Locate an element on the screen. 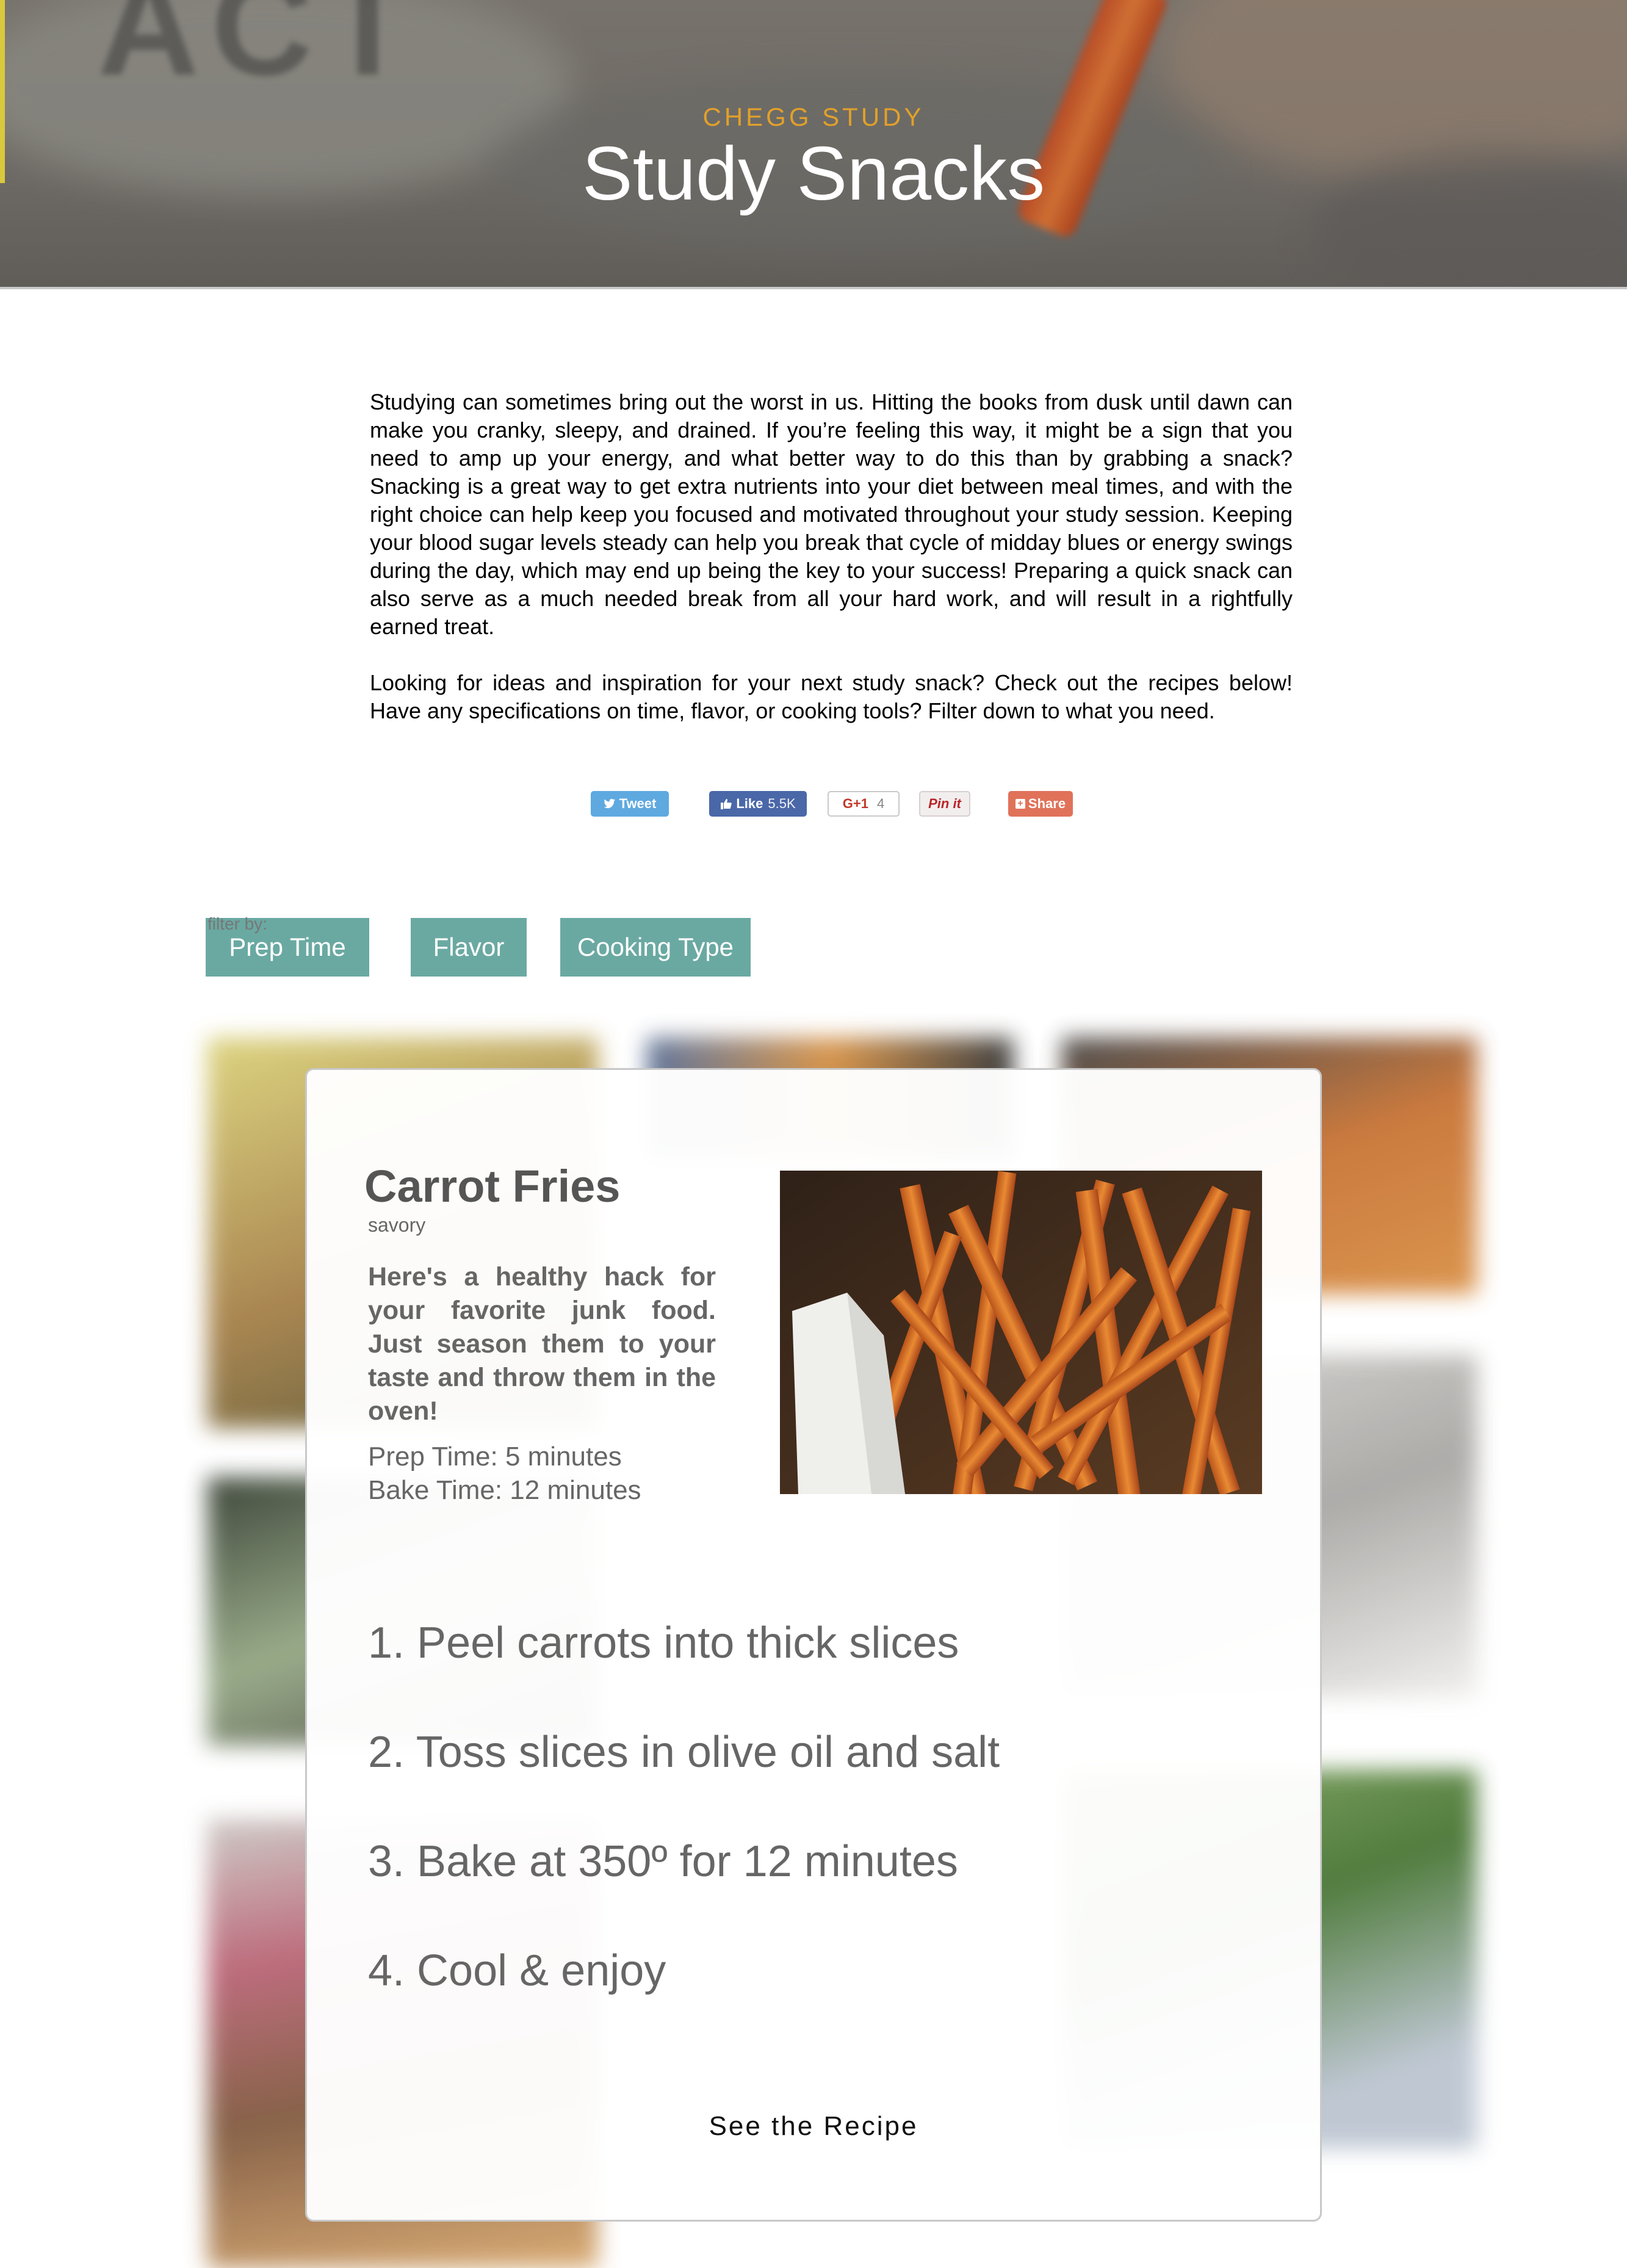  carrot-fries-image is located at coordinates (1021, 1332).